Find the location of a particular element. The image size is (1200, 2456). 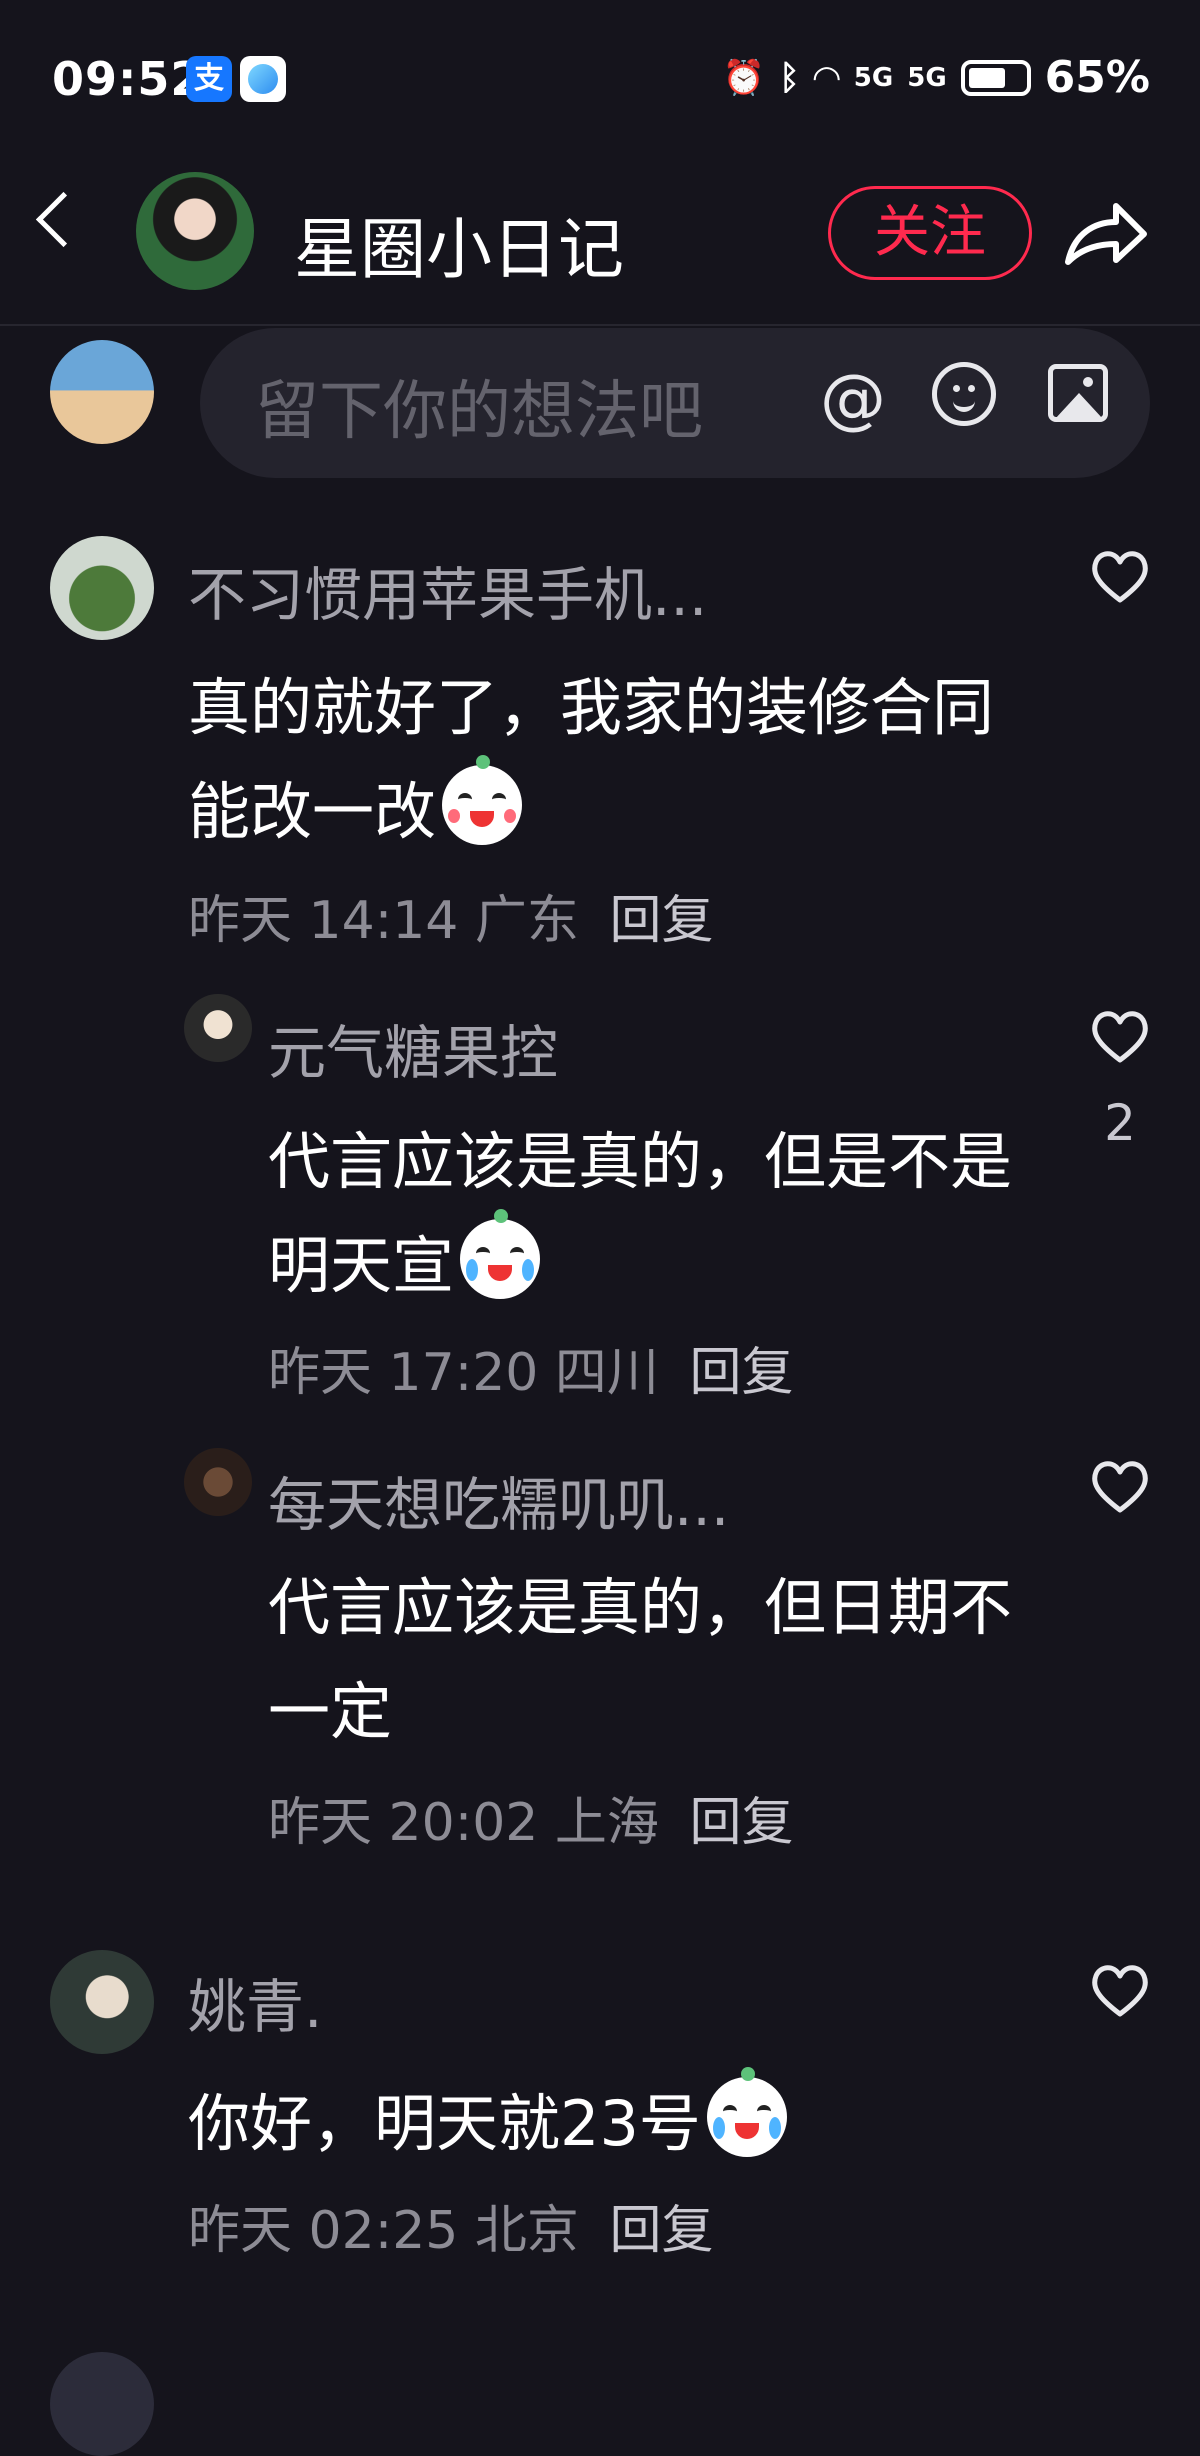

follow-button: 关注 is located at coordinates (930, 233).